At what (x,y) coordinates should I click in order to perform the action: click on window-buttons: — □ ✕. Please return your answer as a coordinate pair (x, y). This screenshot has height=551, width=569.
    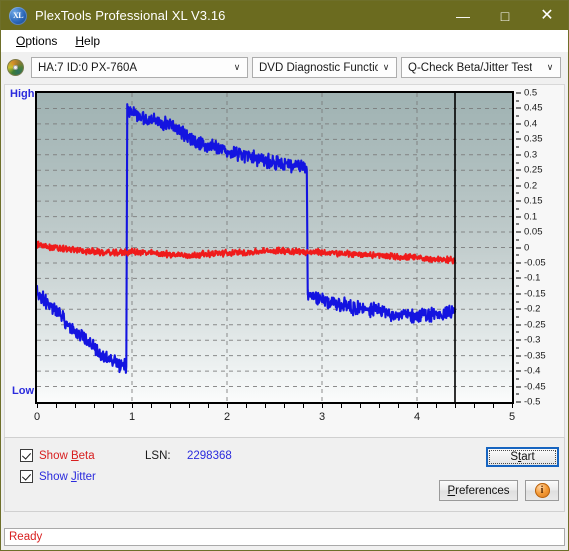
    Looking at the image, I should click on (505, 15).